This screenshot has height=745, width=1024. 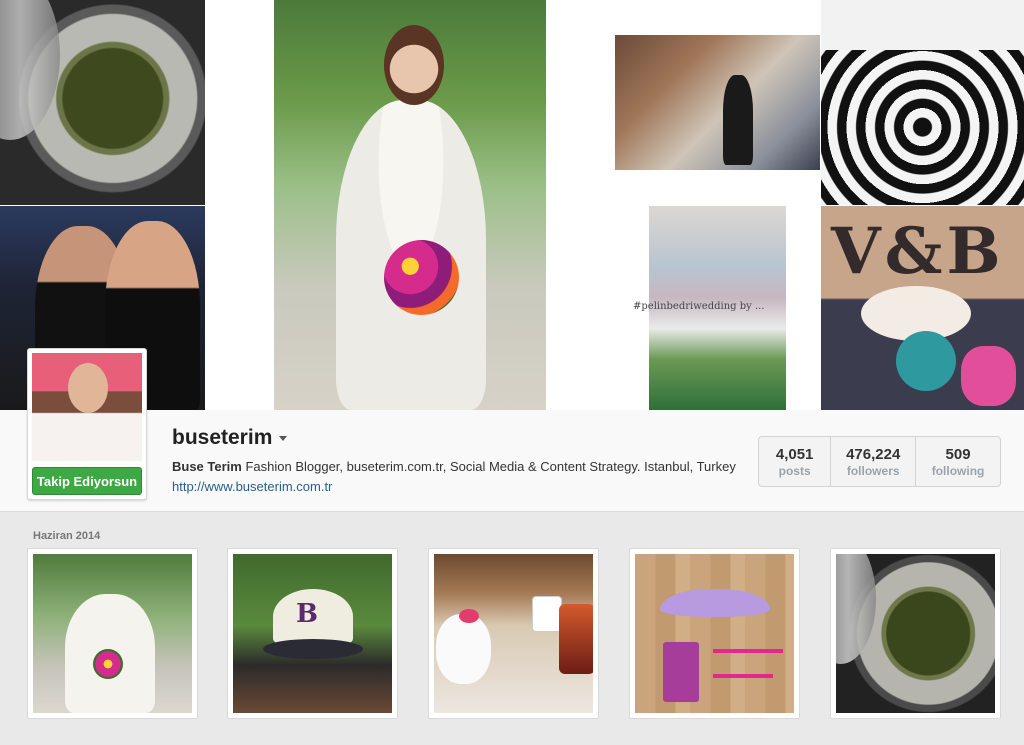 I want to click on feed-thumb-dolma, so click(x=915, y=633).